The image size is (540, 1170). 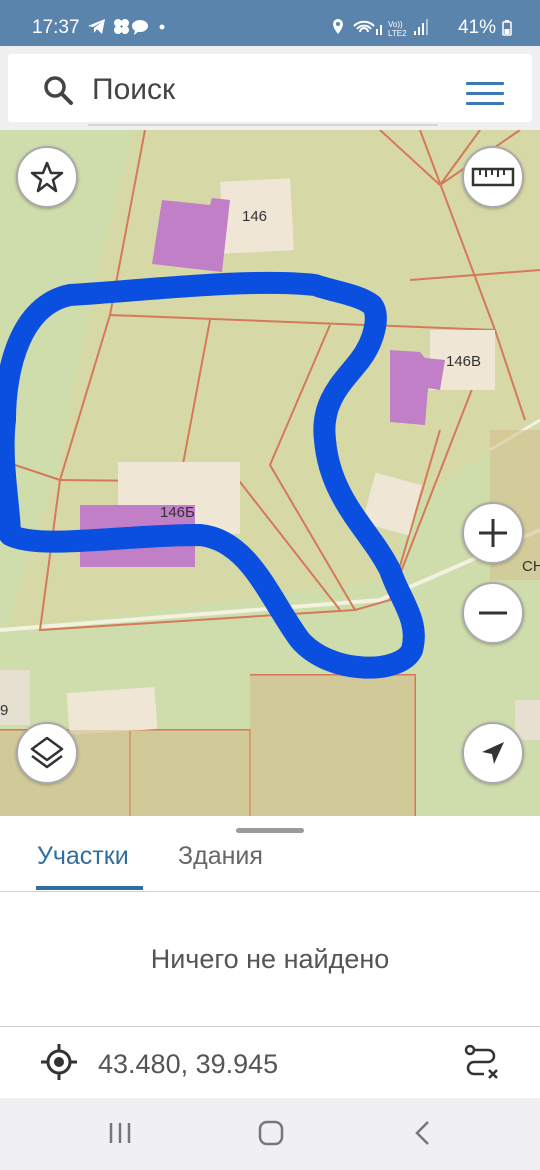 I want to click on status-right: Vo)) LTE2 41%, so click(x=422, y=28).